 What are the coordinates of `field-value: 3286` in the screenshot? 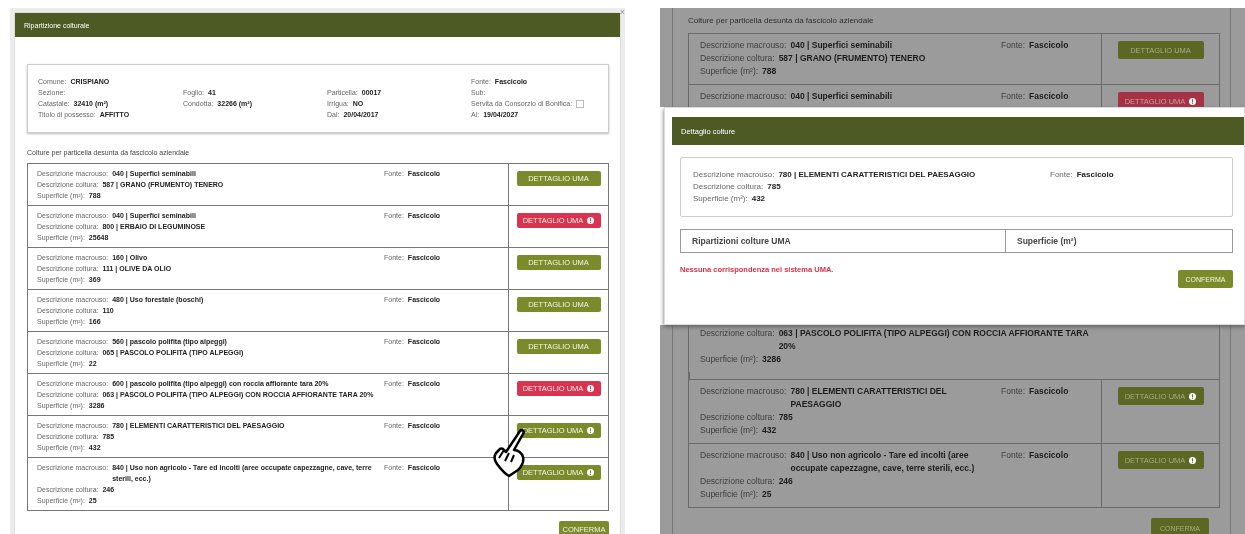 It's located at (771, 359).